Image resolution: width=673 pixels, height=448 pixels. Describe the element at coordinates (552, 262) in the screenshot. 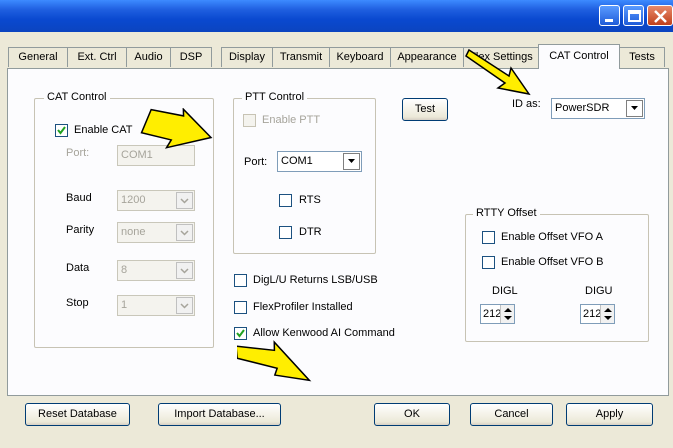

I see `offset-vfo-b-label: Enable Offset VFO B` at that location.